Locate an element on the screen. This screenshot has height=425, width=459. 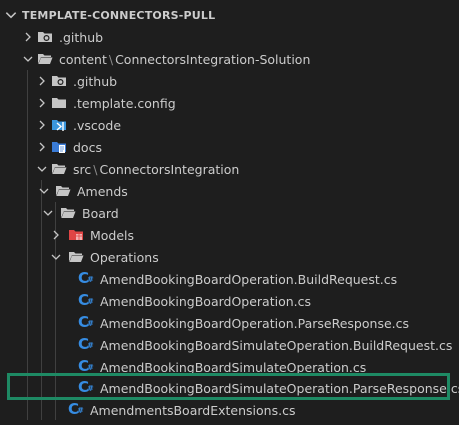
tree-item-label: AmendBookingBoardOperation.cs is located at coordinates (206, 301).